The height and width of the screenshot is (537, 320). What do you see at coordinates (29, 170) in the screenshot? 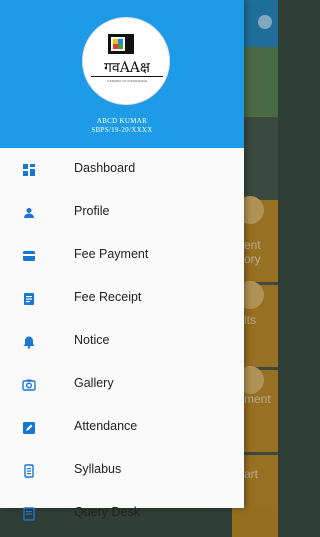
I see `dashboard-icon` at bounding box center [29, 170].